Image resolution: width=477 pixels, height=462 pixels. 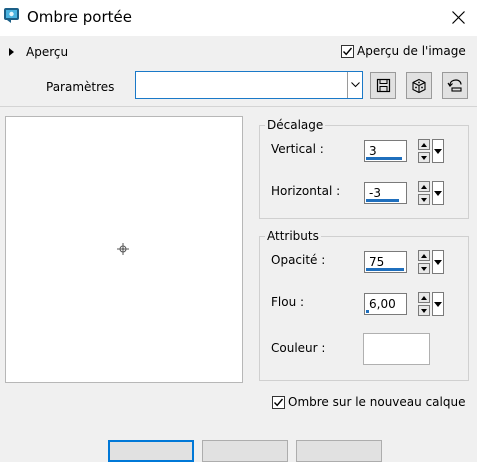 I want to click on horizontal-level-bar, so click(x=382, y=200).